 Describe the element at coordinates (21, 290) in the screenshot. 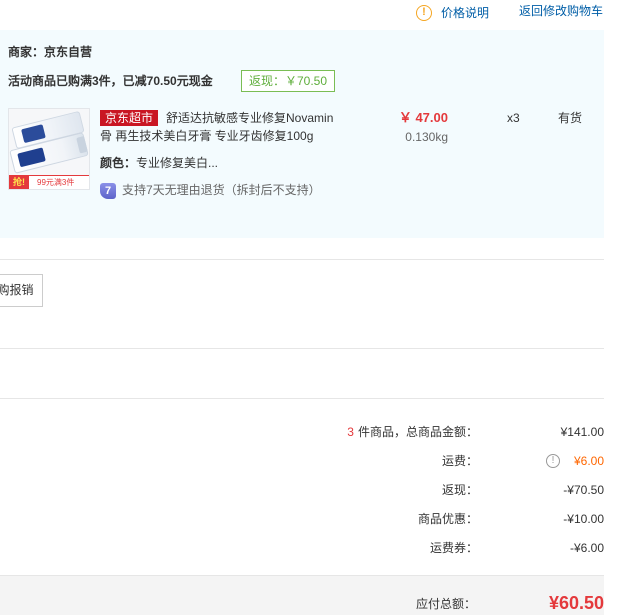

I see `invoice-button: 购报销` at that location.